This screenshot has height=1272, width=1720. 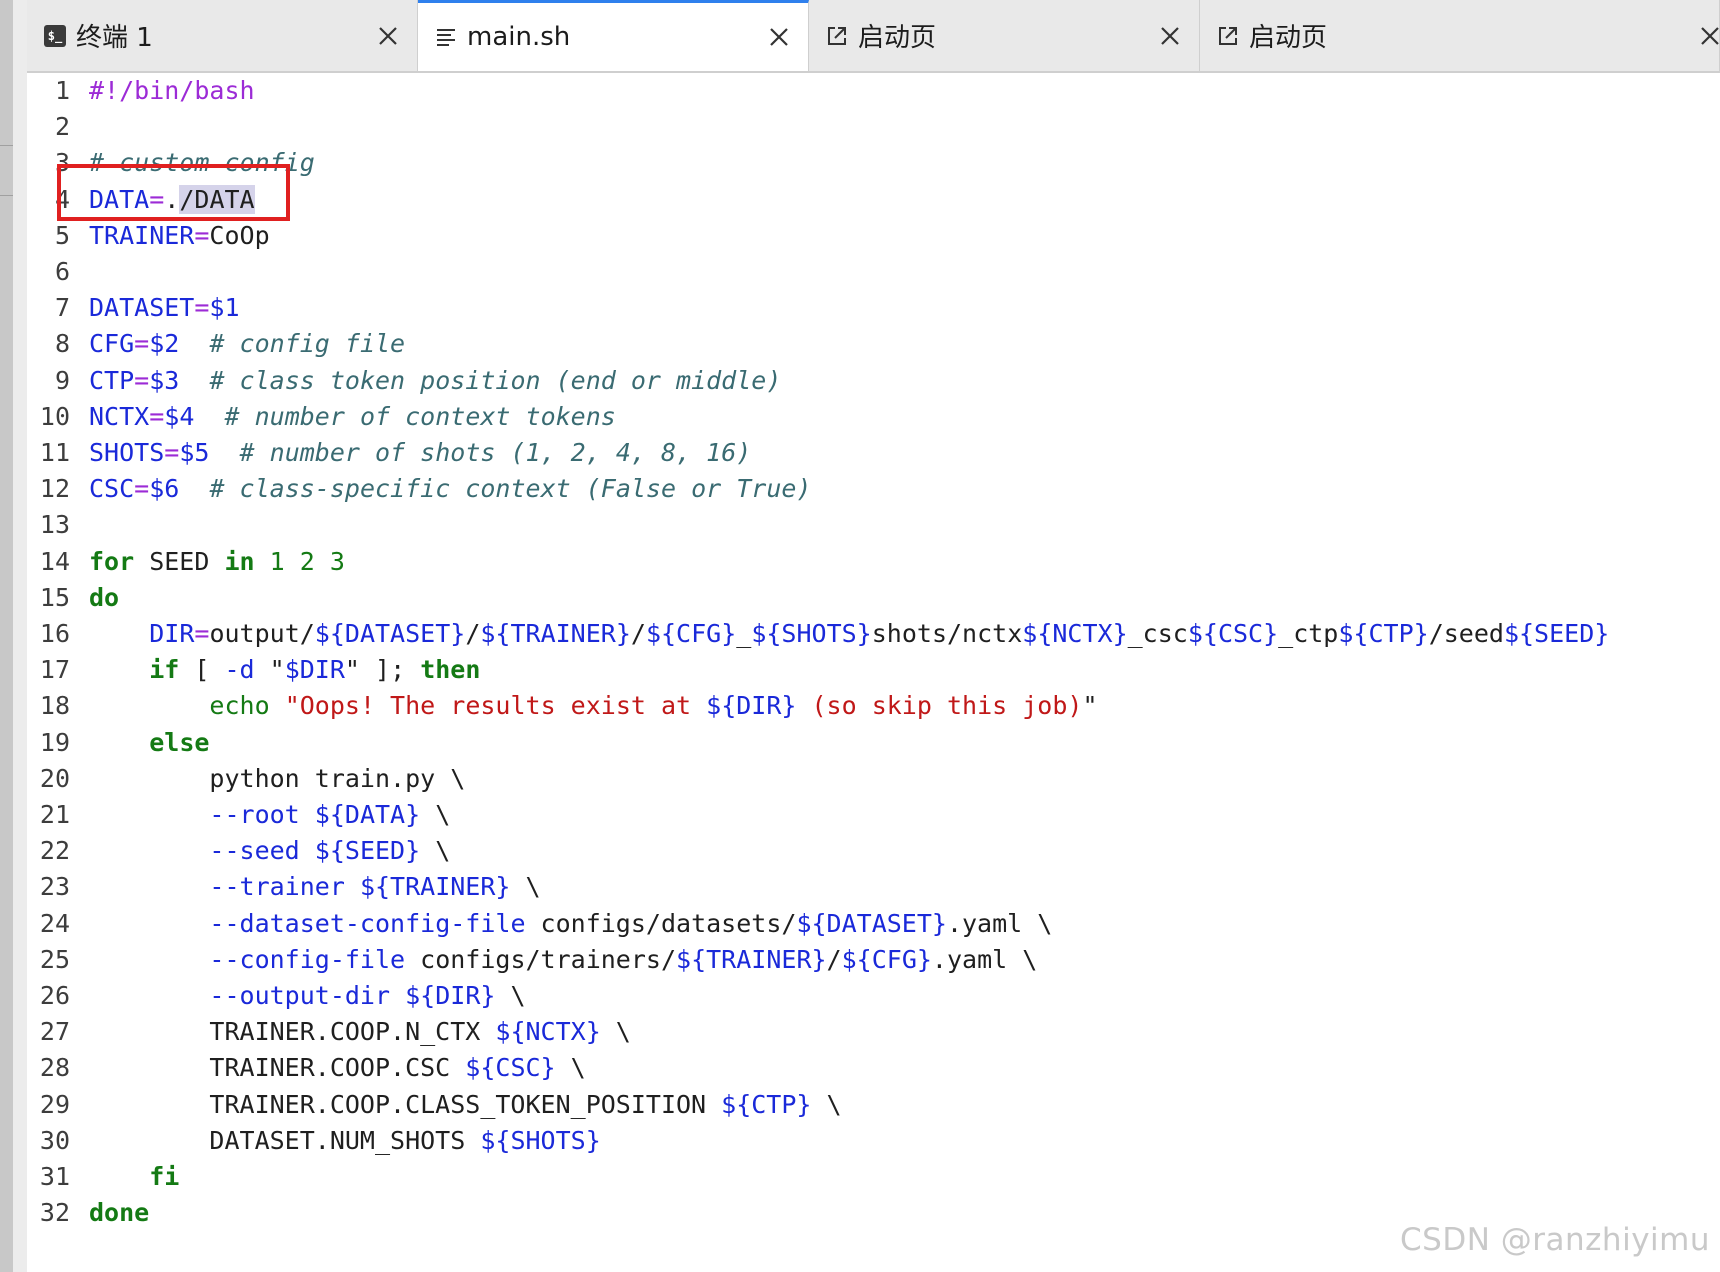 What do you see at coordinates (62, 344) in the screenshot?
I see `line-number: 8` at bounding box center [62, 344].